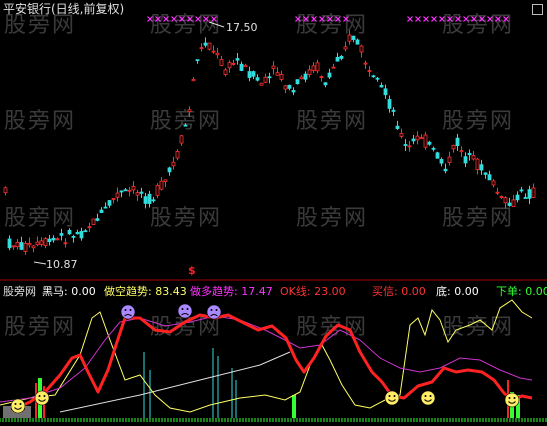 The width and height of the screenshot is (547, 426). Describe the element at coordinates (257, 291) in the screenshot. I see `indicator-value: 17.47` at that location.